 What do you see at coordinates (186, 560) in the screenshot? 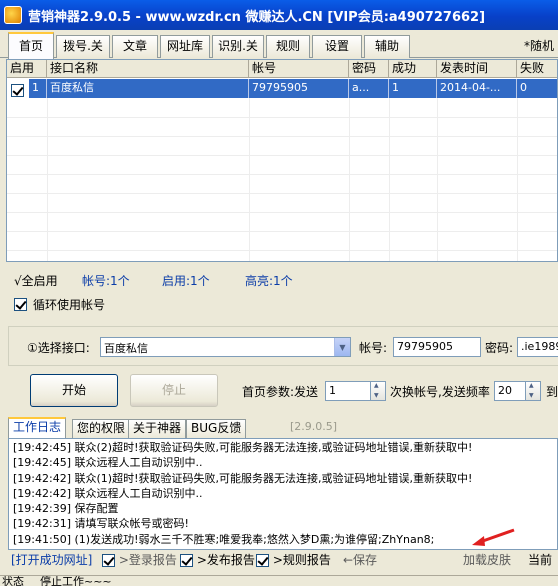
I see `publish-report-checkbox` at bounding box center [186, 560].